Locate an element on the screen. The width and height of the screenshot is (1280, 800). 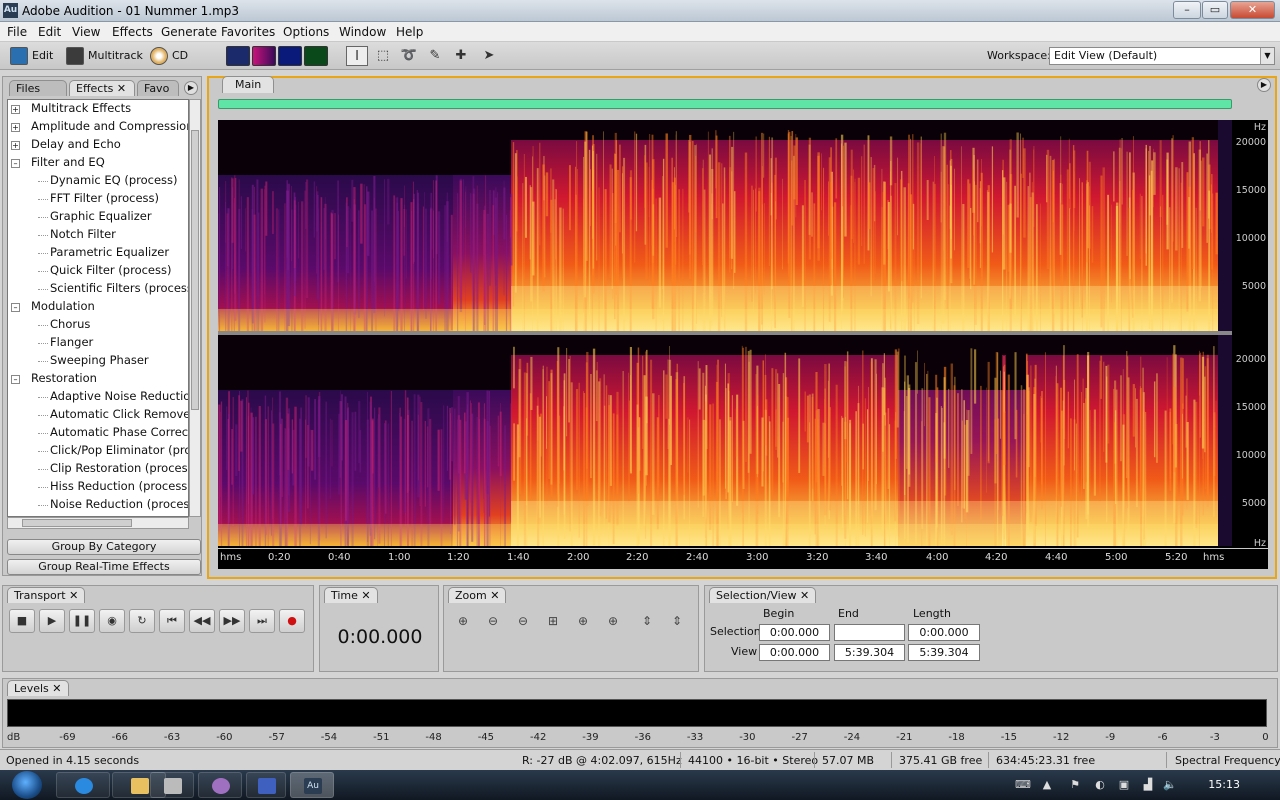
zoom-overview-bar is located at coordinates (725, 104).